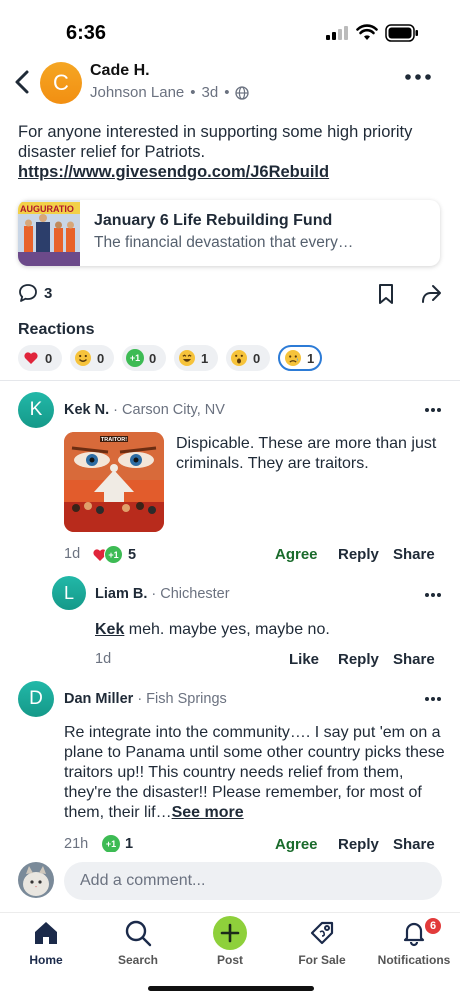 Image resolution: width=460 pixels, height=1000 pixels. What do you see at coordinates (300, 358) in the screenshot?
I see `reaction-sad: 1` at bounding box center [300, 358].